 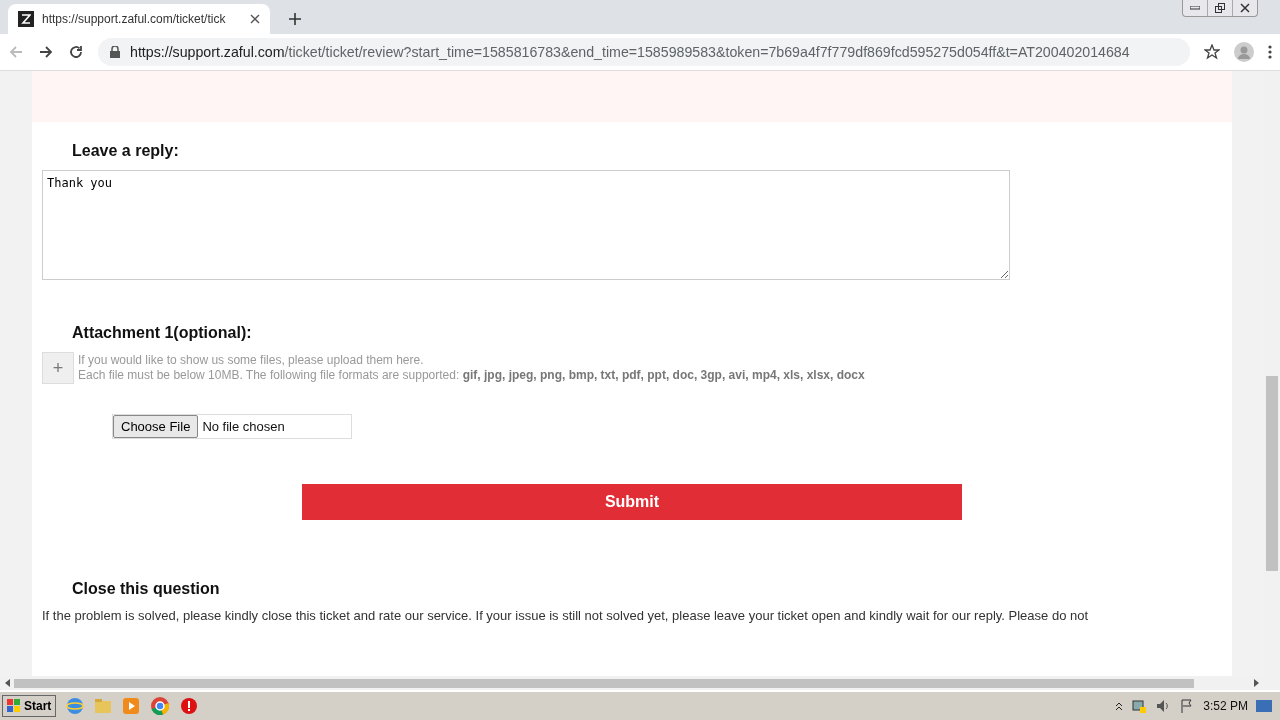 I want to click on chrome-icon, so click(x=160, y=706).